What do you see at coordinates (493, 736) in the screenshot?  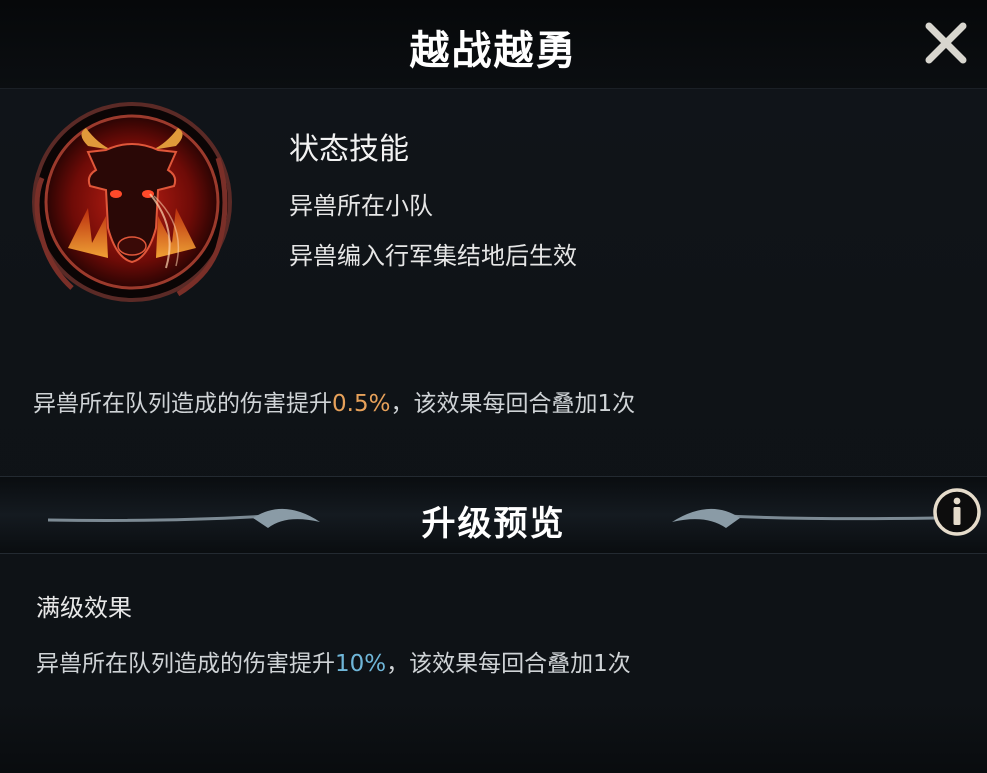 I see `bottom-fade` at bounding box center [493, 736].